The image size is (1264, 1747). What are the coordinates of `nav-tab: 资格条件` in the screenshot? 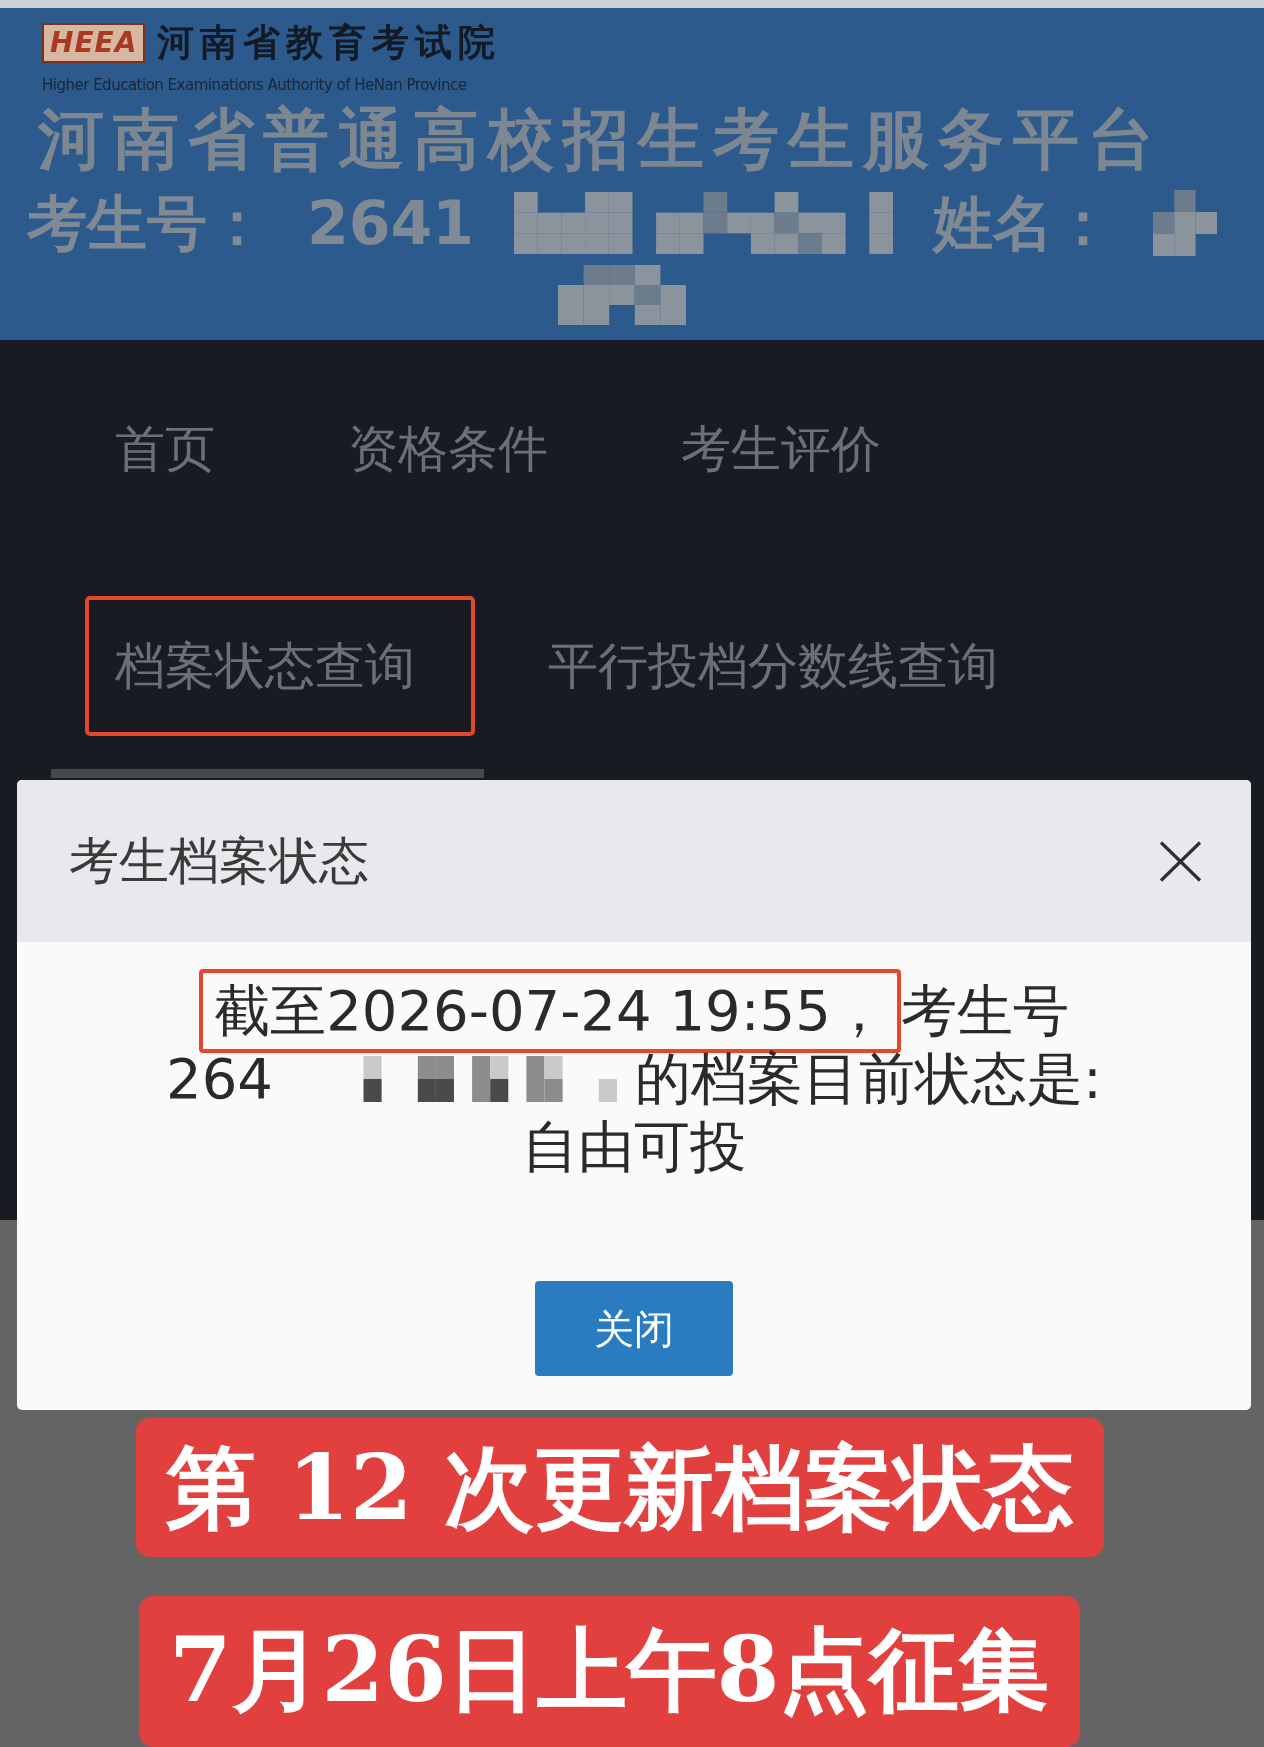 It's located at (448, 449).